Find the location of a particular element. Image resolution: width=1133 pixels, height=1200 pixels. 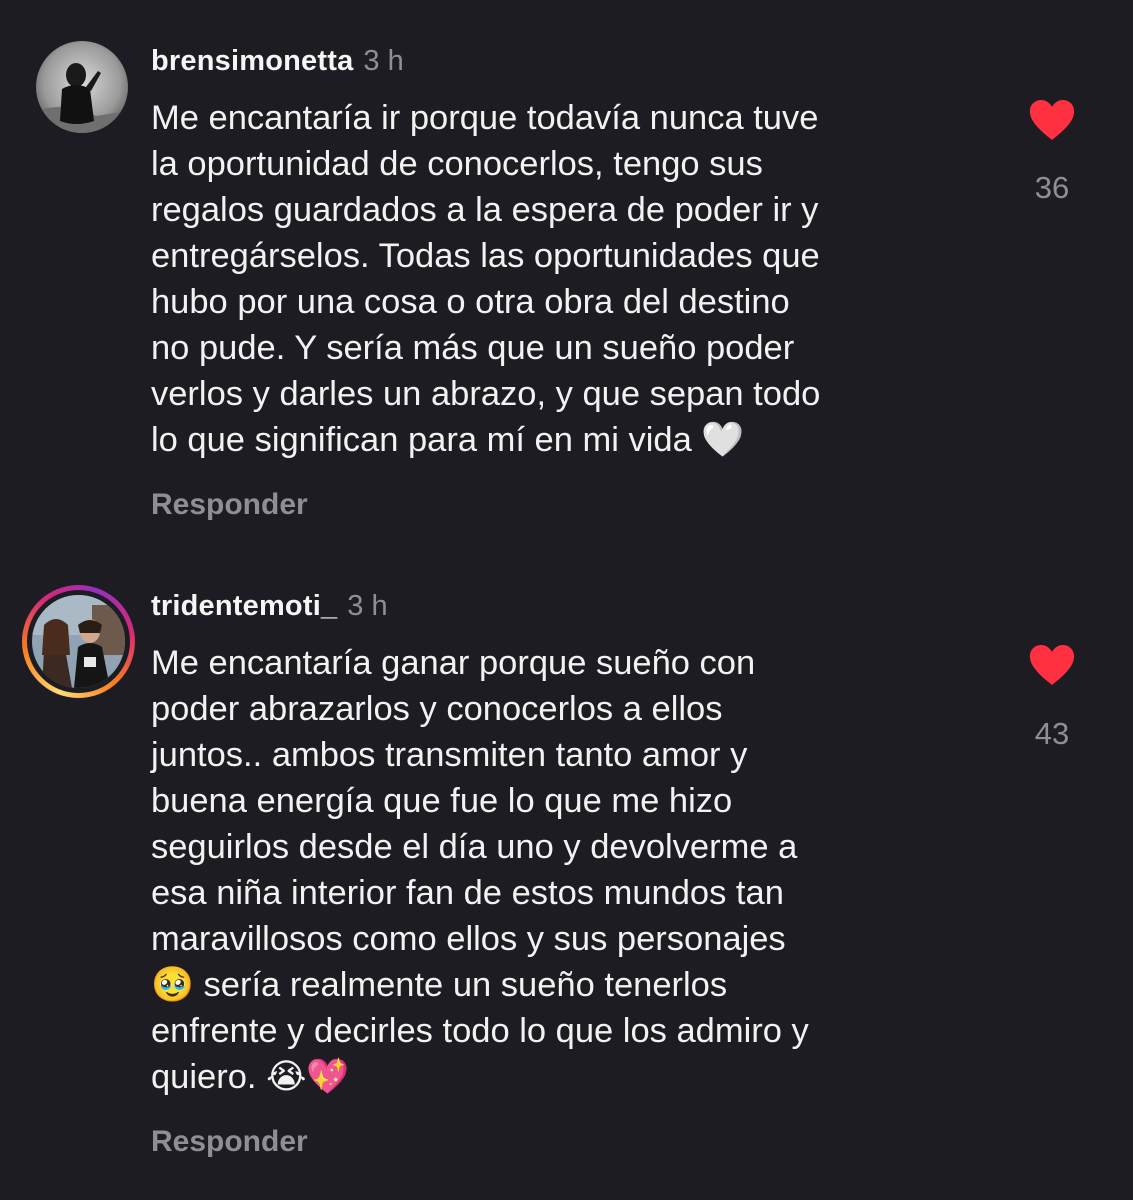

comment-header: brensimonetta 3 h is located at coordinates (277, 61).